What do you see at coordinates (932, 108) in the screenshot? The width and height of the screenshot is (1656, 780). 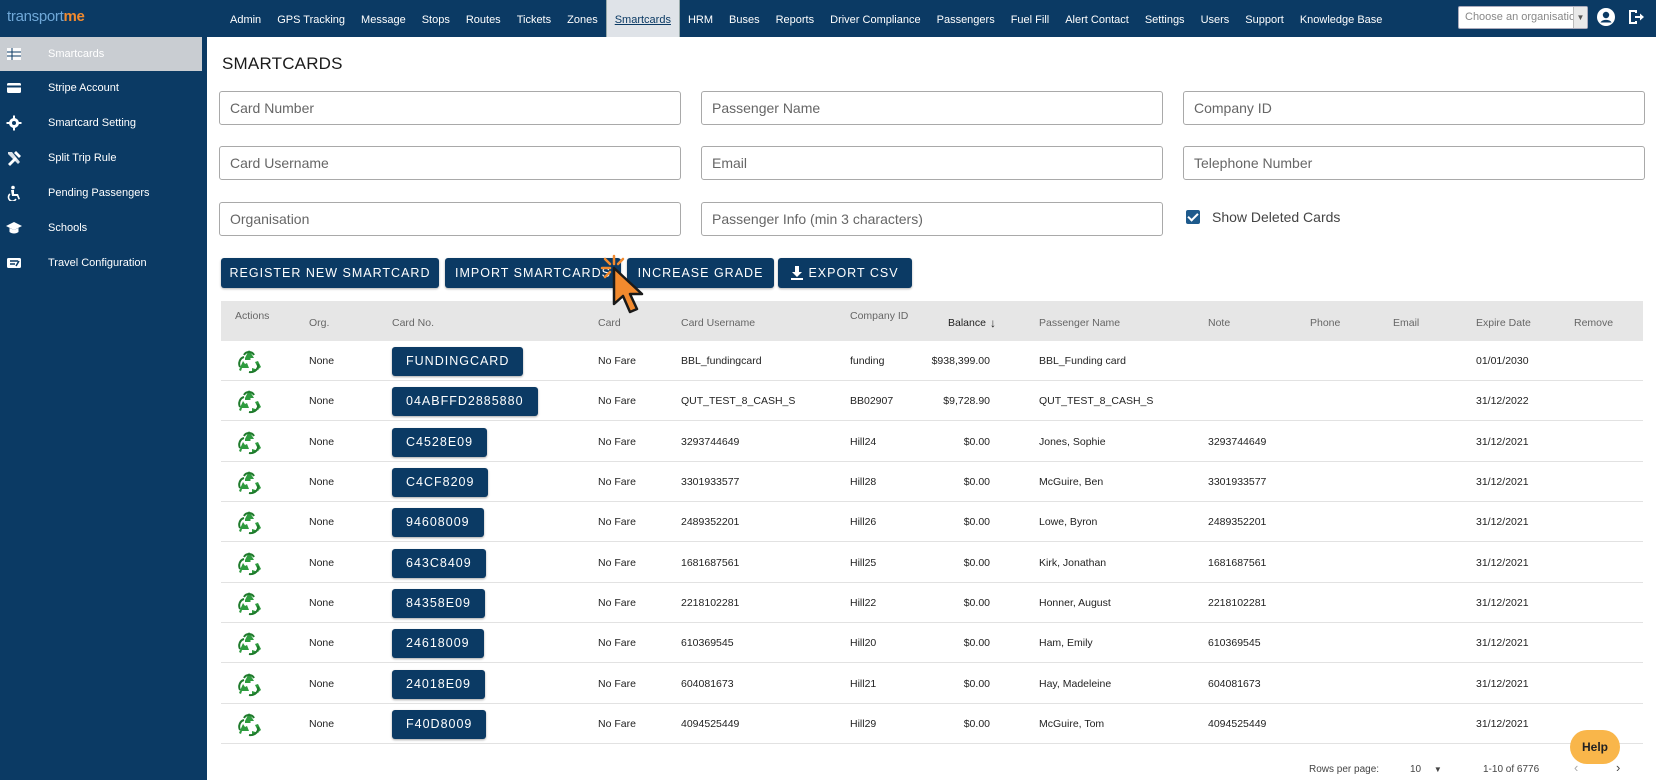 I see `passenger-name-field: Passenger Name` at bounding box center [932, 108].